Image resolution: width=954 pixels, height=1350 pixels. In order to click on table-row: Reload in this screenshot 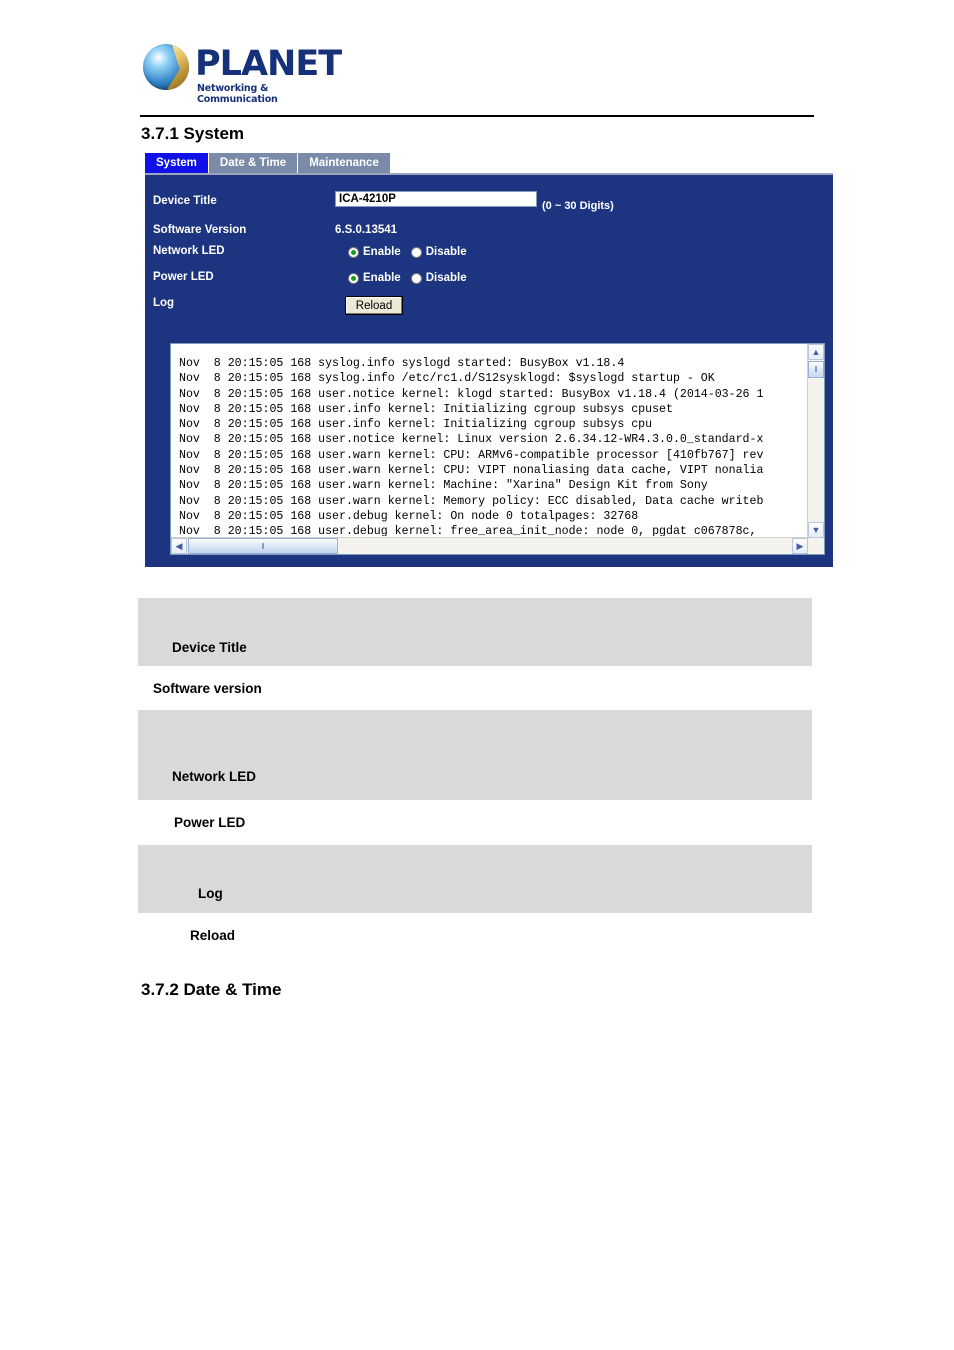, I will do `click(475, 935)`.